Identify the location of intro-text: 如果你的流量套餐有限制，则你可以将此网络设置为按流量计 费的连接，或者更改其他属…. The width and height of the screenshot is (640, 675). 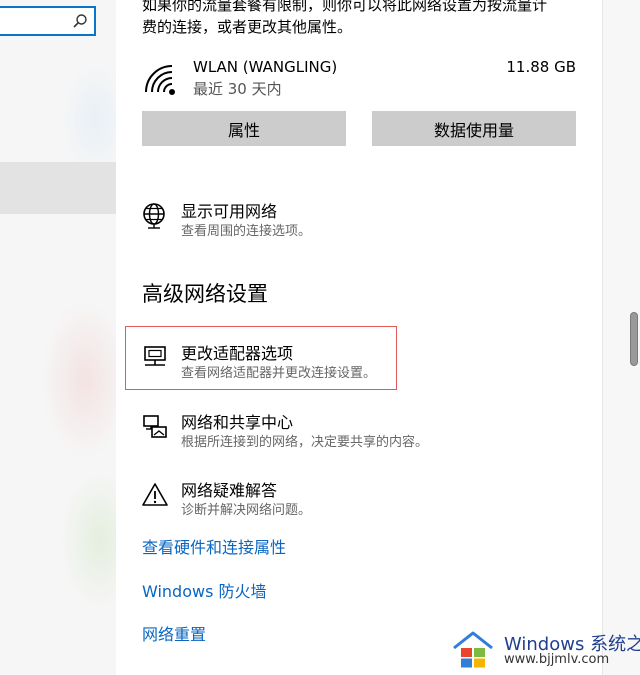
(345, 18).